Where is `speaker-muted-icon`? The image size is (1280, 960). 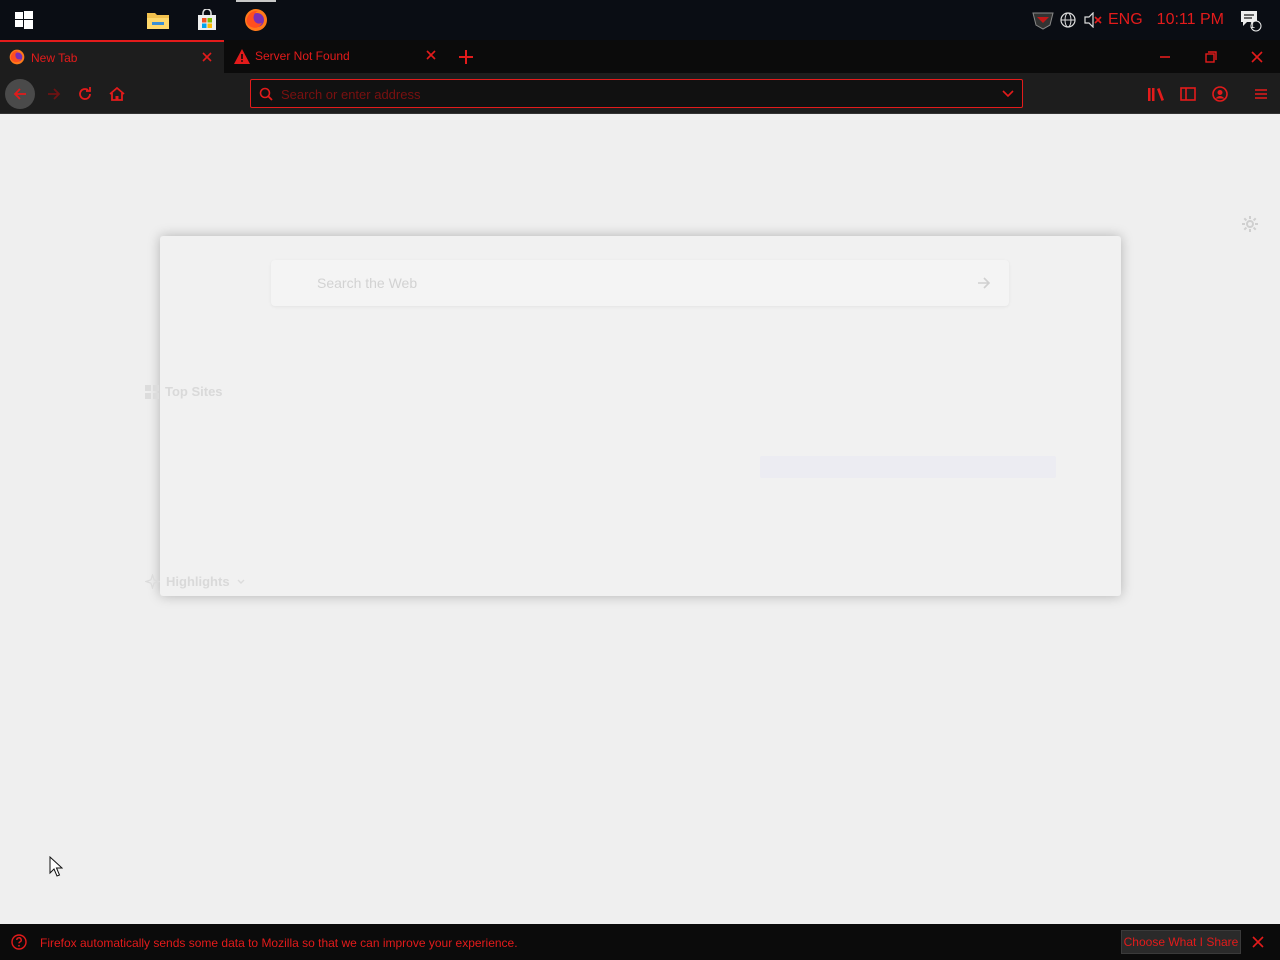 speaker-muted-icon is located at coordinates (1093, 20).